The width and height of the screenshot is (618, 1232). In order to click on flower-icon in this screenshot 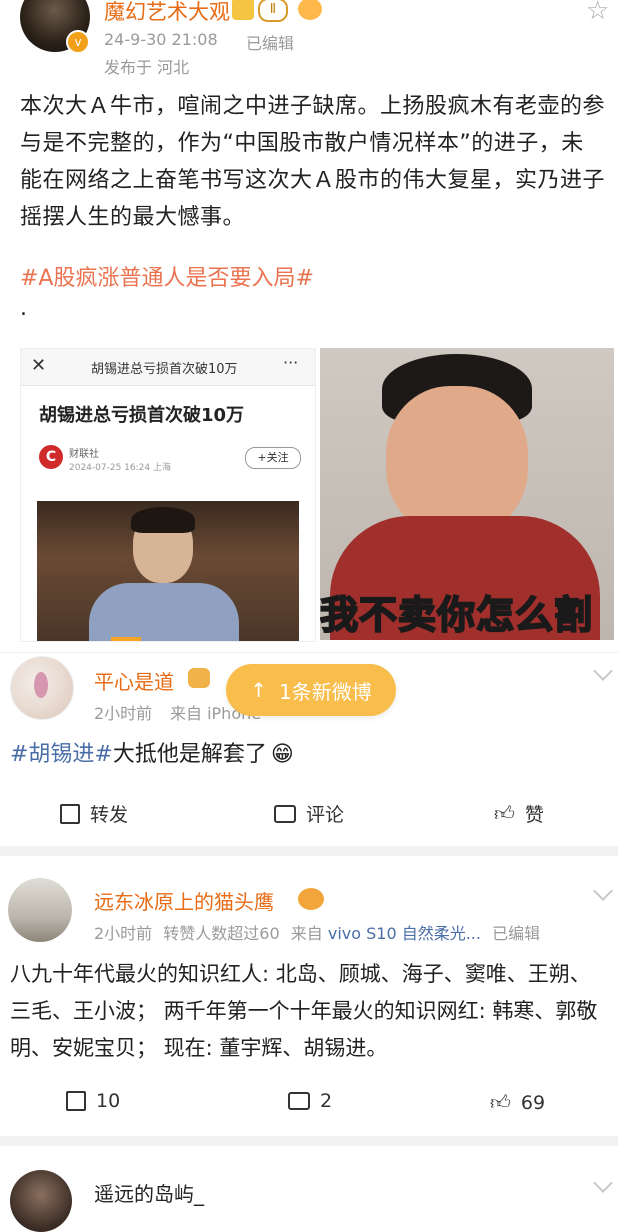, I will do `click(41, 685)`.